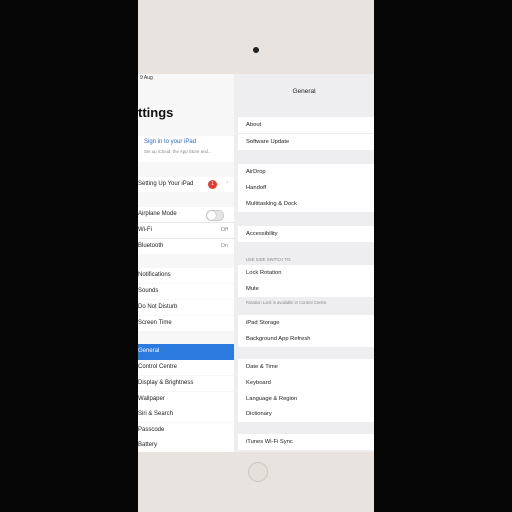 The image size is (512, 512). I want to click on page-title: General, so click(304, 91).